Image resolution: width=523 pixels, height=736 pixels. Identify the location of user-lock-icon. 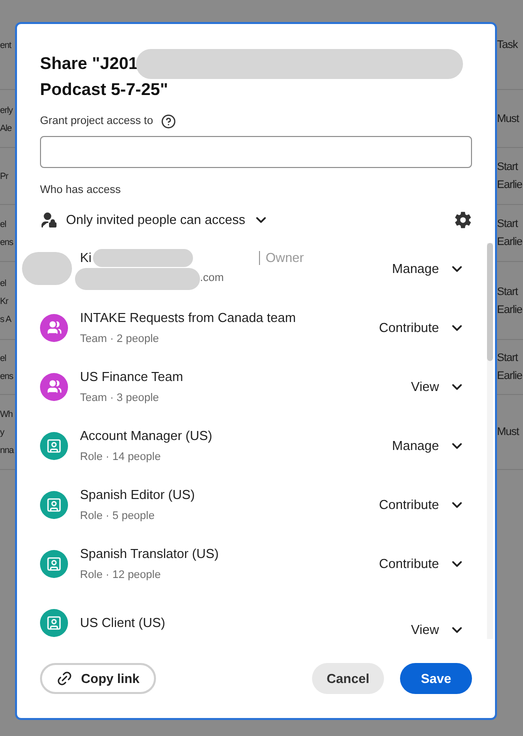
(49, 220).